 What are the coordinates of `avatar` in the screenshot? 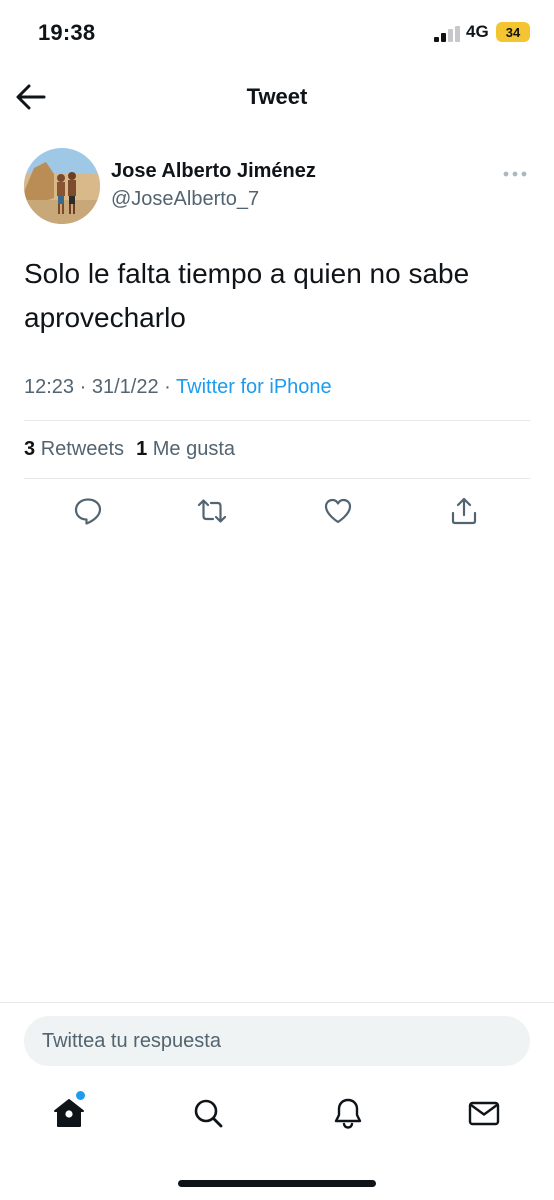 It's located at (62, 186).